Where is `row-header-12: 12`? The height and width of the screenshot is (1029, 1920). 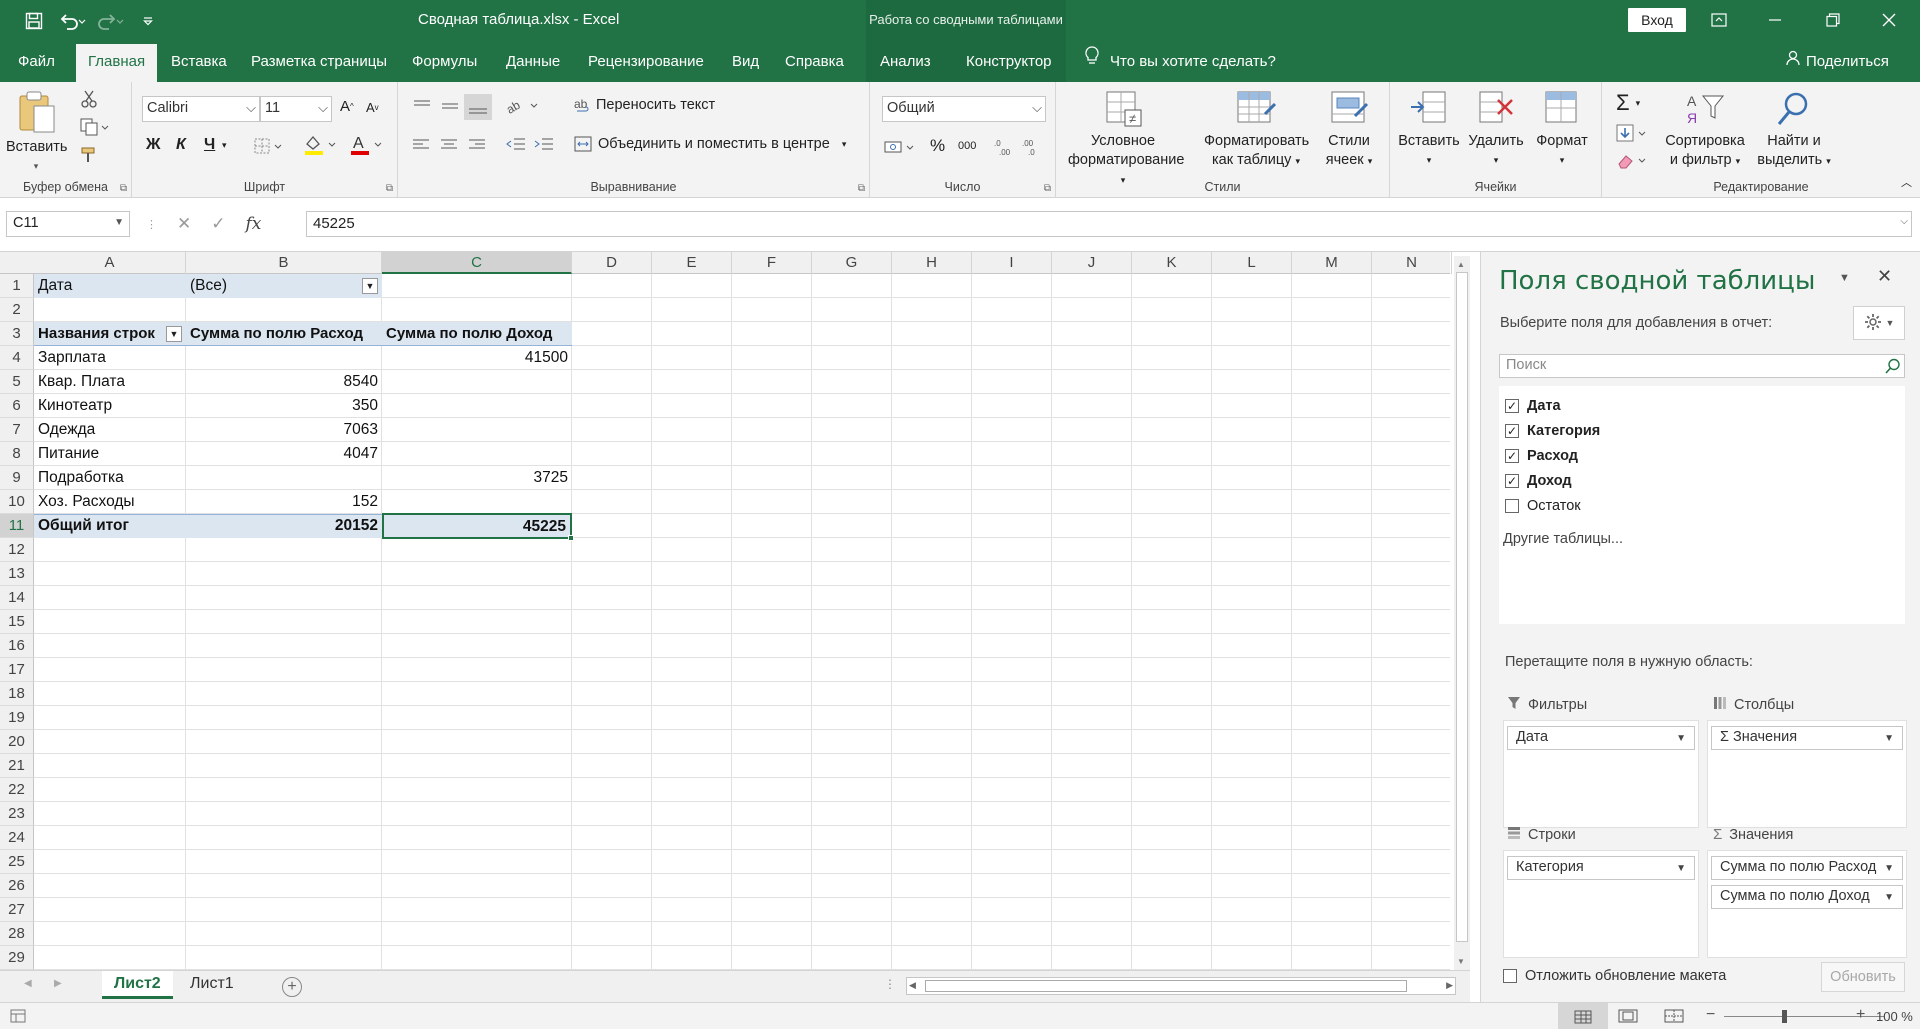
row-header-12: 12 is located at coordinates (17, 550).